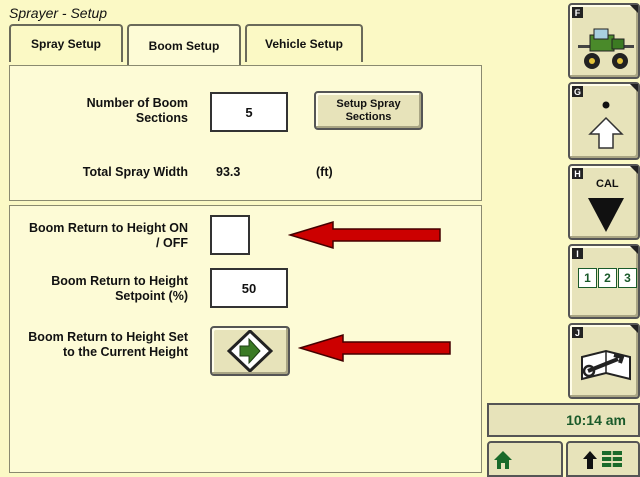  I want to click on page-title: Sprayer - Setup, so click(58, 13).